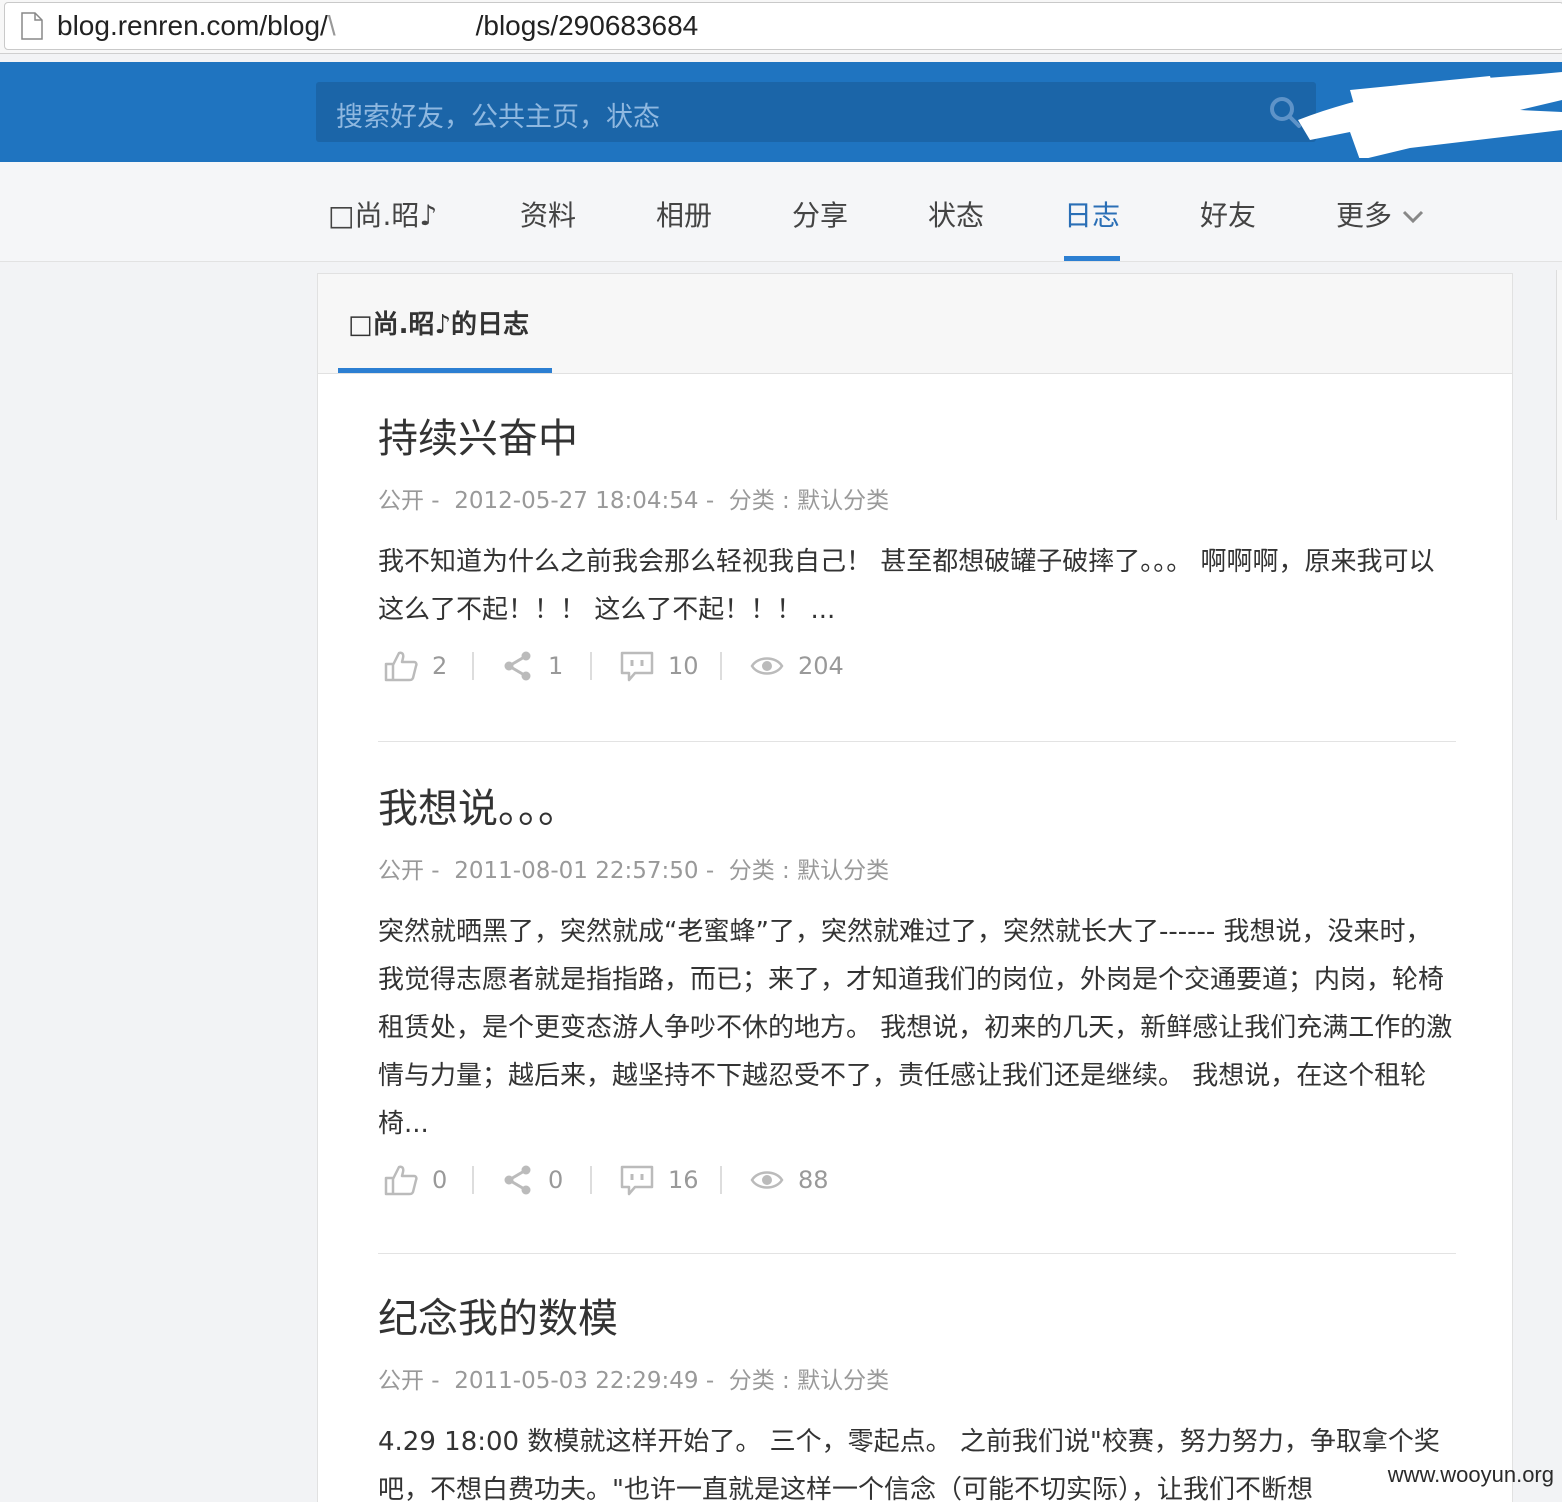  I want to click on nav-tab-info: 资料, so click(548, 214).